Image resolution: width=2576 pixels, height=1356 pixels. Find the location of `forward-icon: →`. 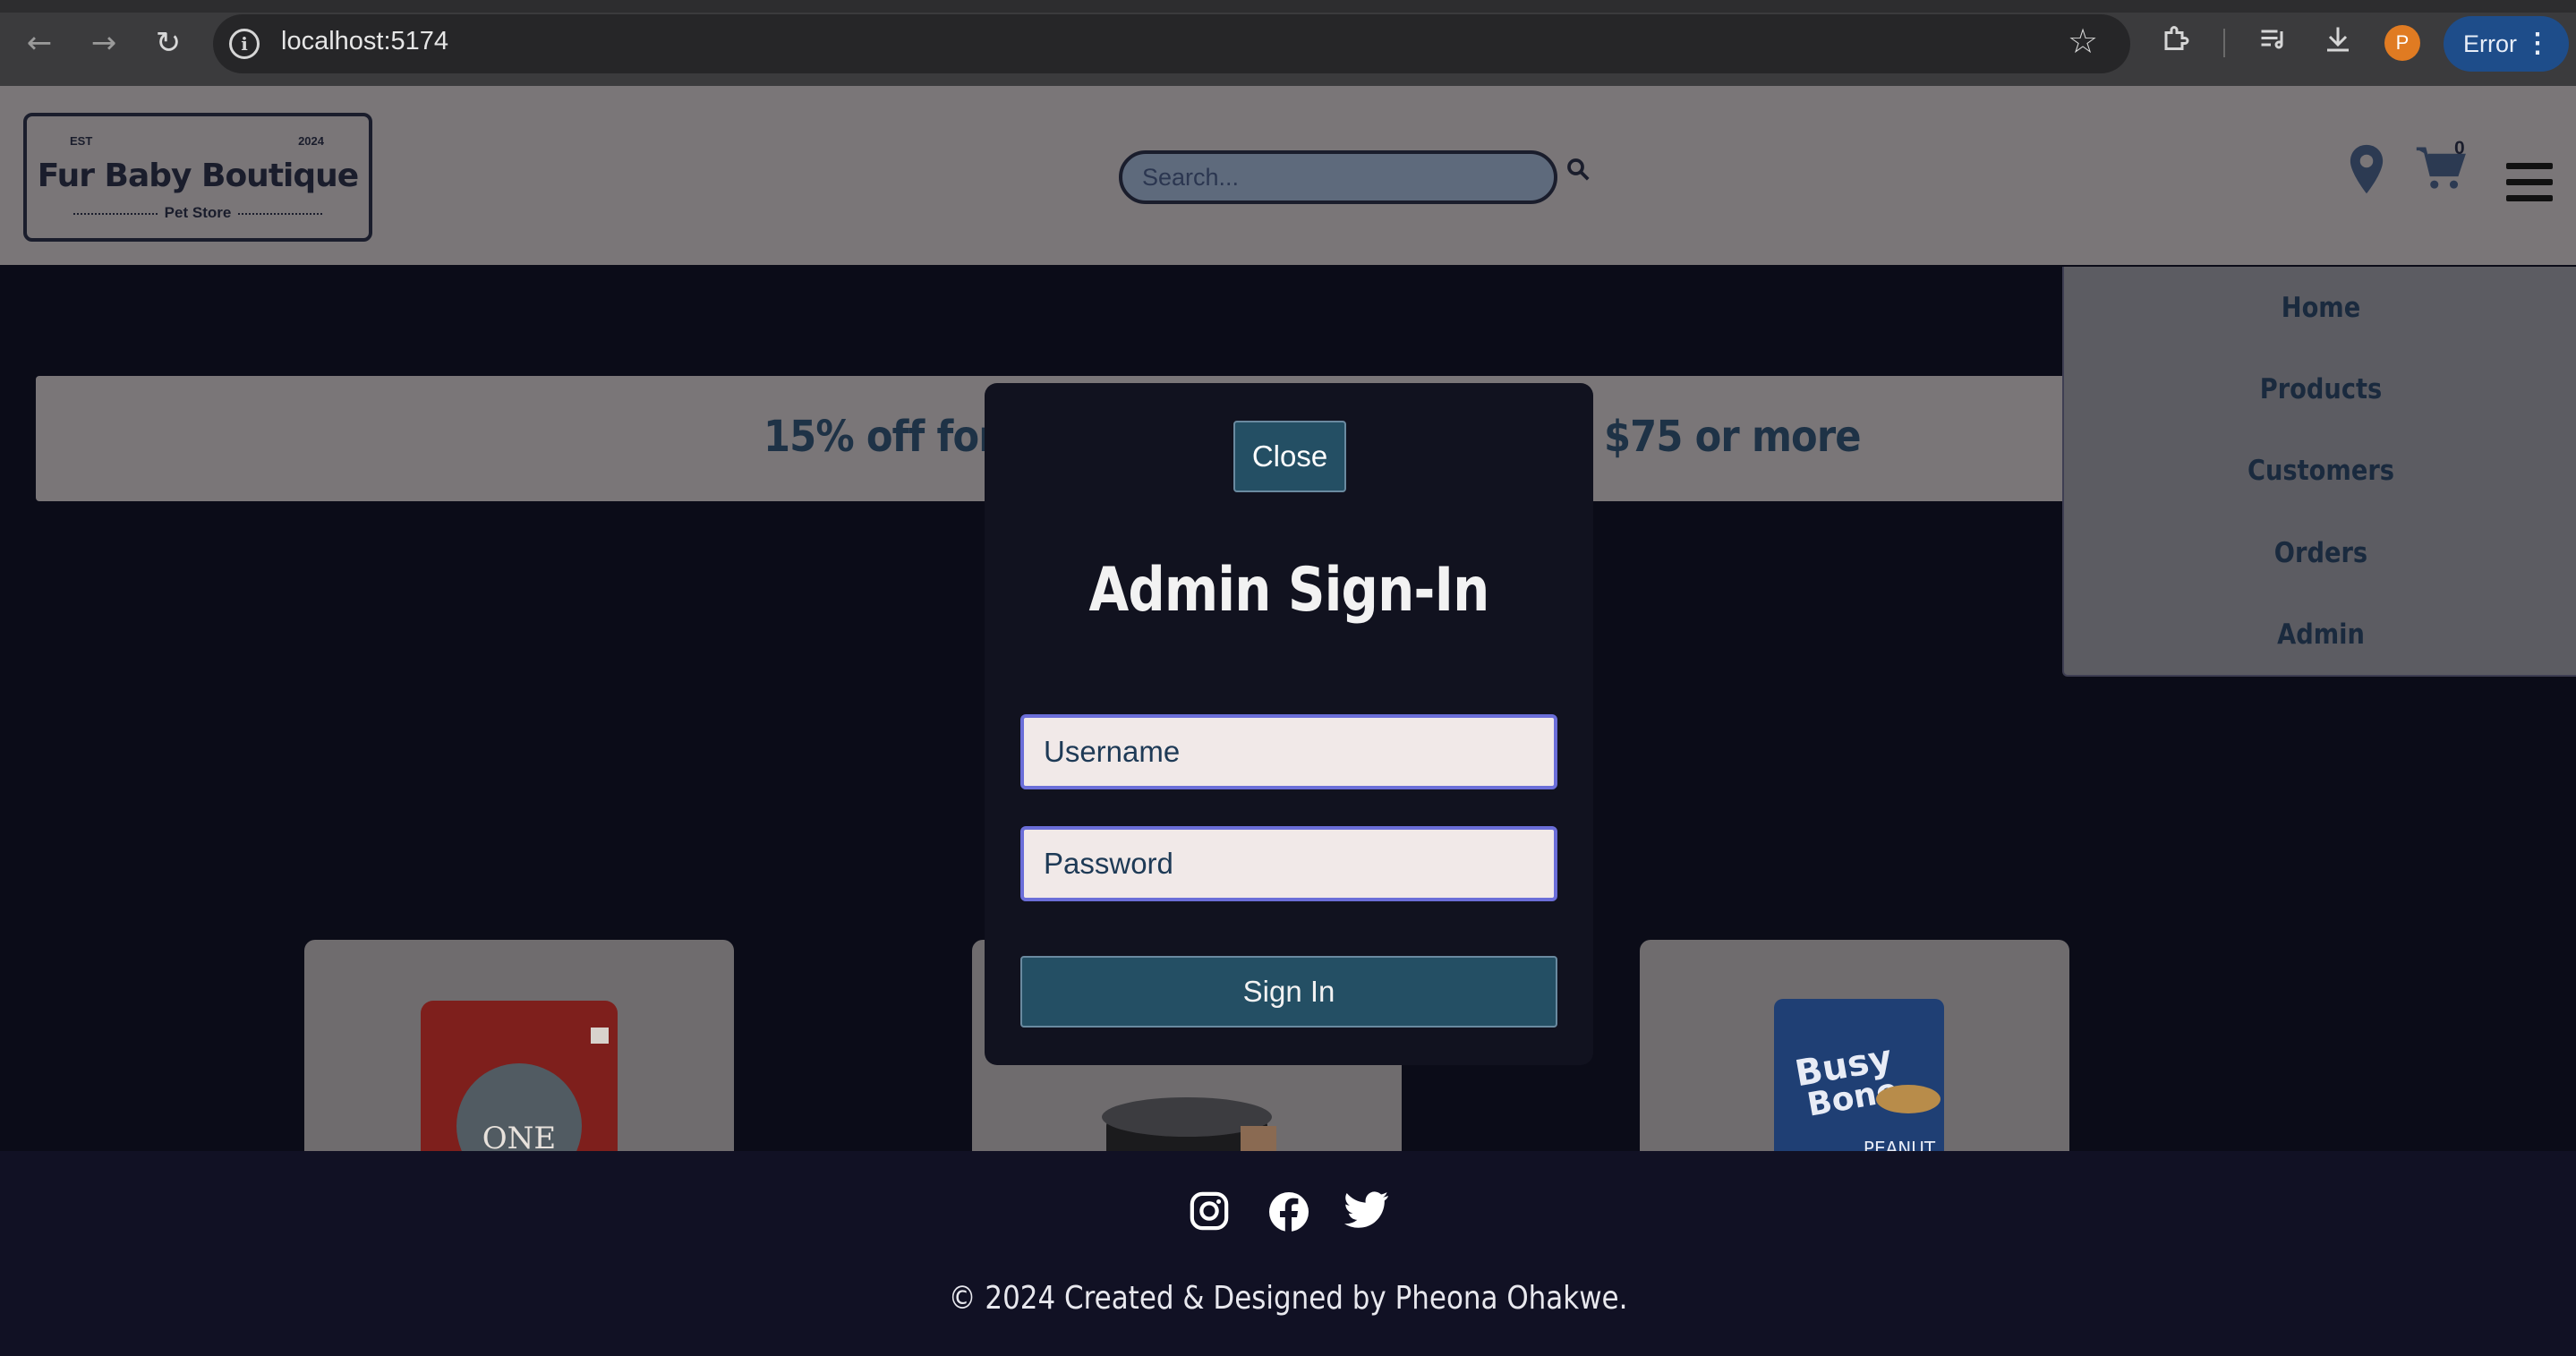

forward-icon: → is located at coordinates (104, 43).